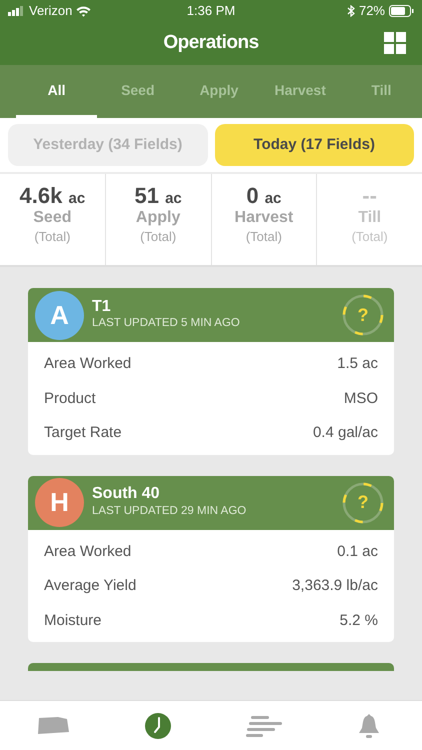 This screenshot has height=750, width=422. What do you see at coordinates (401, 11) in the screenshot?
I see `battery-icon` at bounding box center [401, 11].